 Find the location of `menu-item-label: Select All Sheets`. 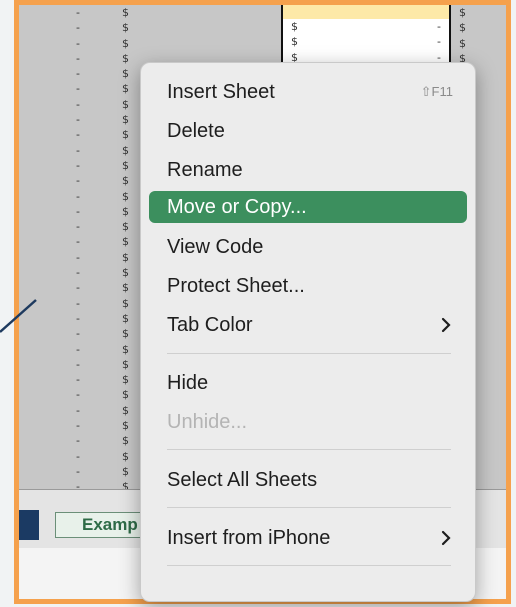

menu-item-label: Select All Sheets is located at coordinates (242, 479).